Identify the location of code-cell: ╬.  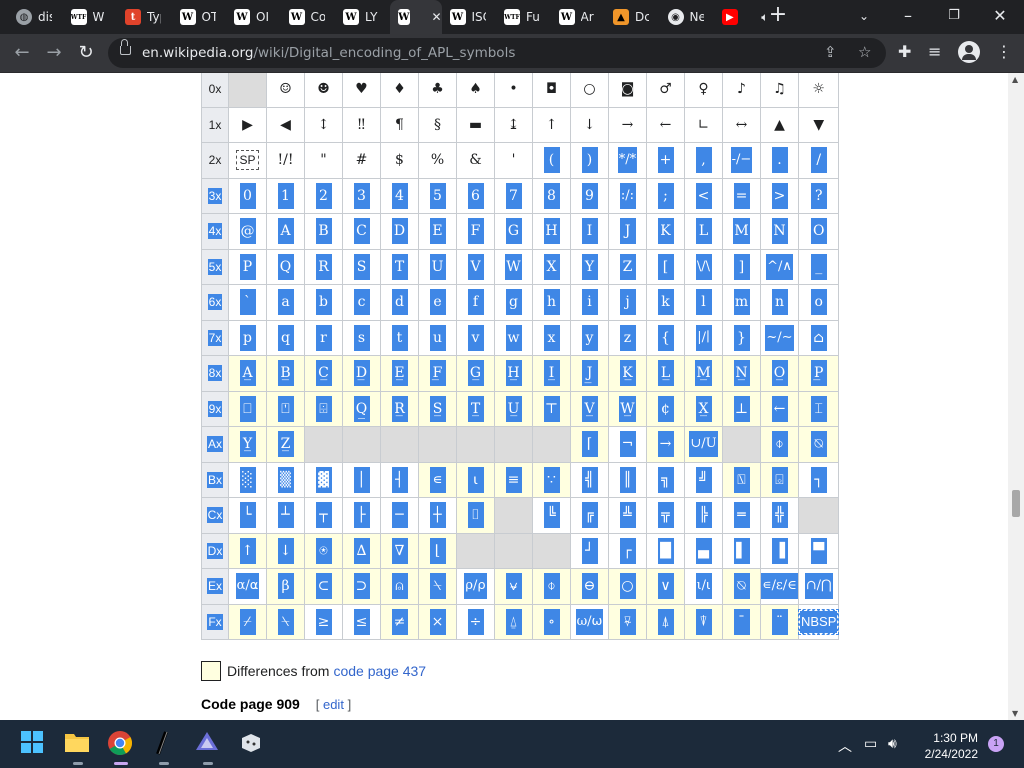
(779, 515).